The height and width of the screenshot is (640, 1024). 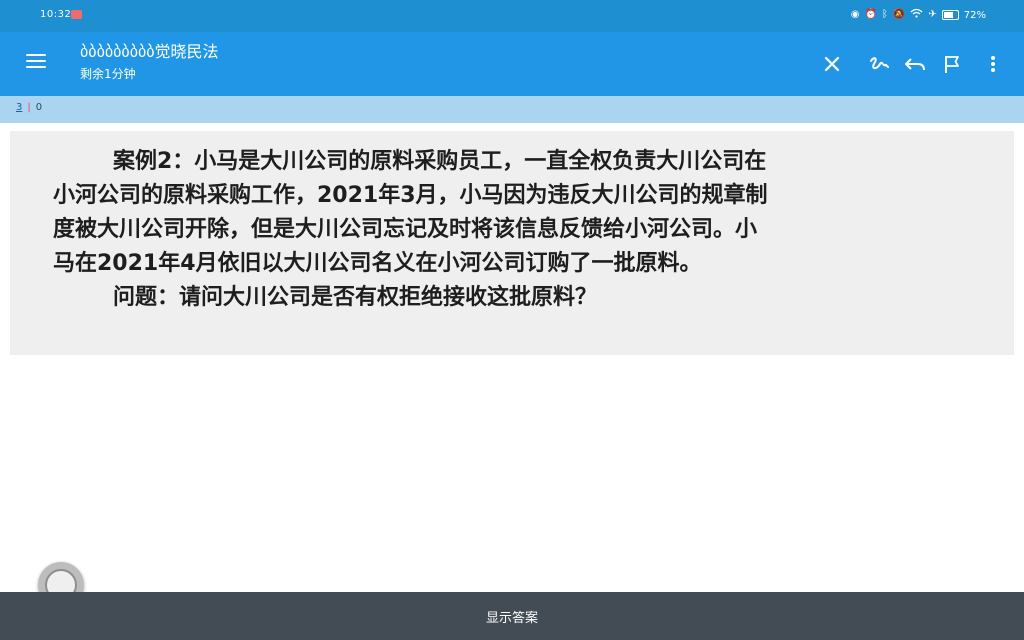 What do you see at coordinates (149, 62) in the screenshot?
I see `title-block: ბბბბბბბბბ觉晓民法 剩余1分钟` at bounding box center [149, 62].